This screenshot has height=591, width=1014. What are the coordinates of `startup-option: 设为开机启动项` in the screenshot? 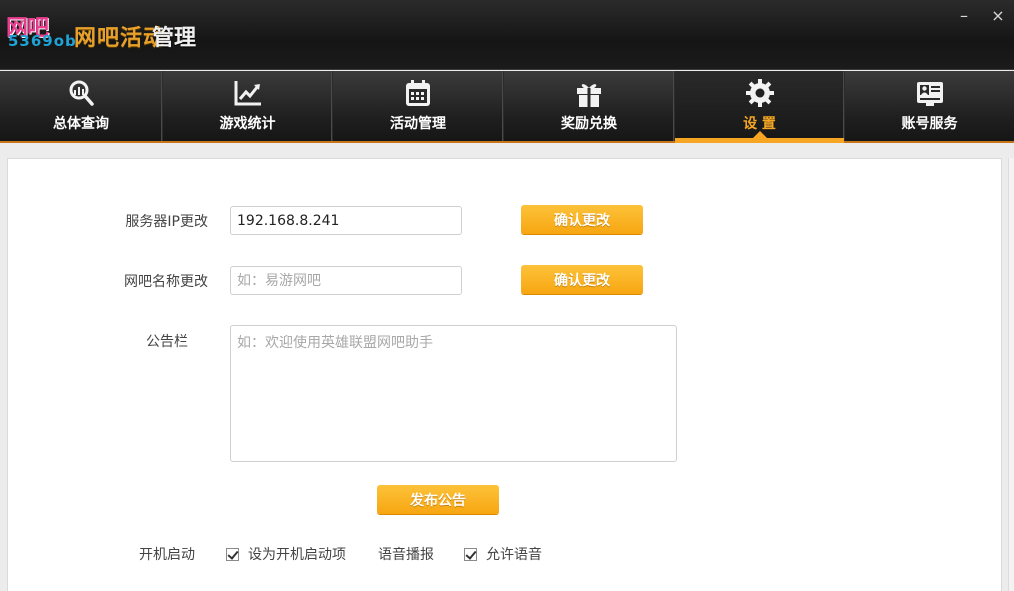 It's located at (286, 554).